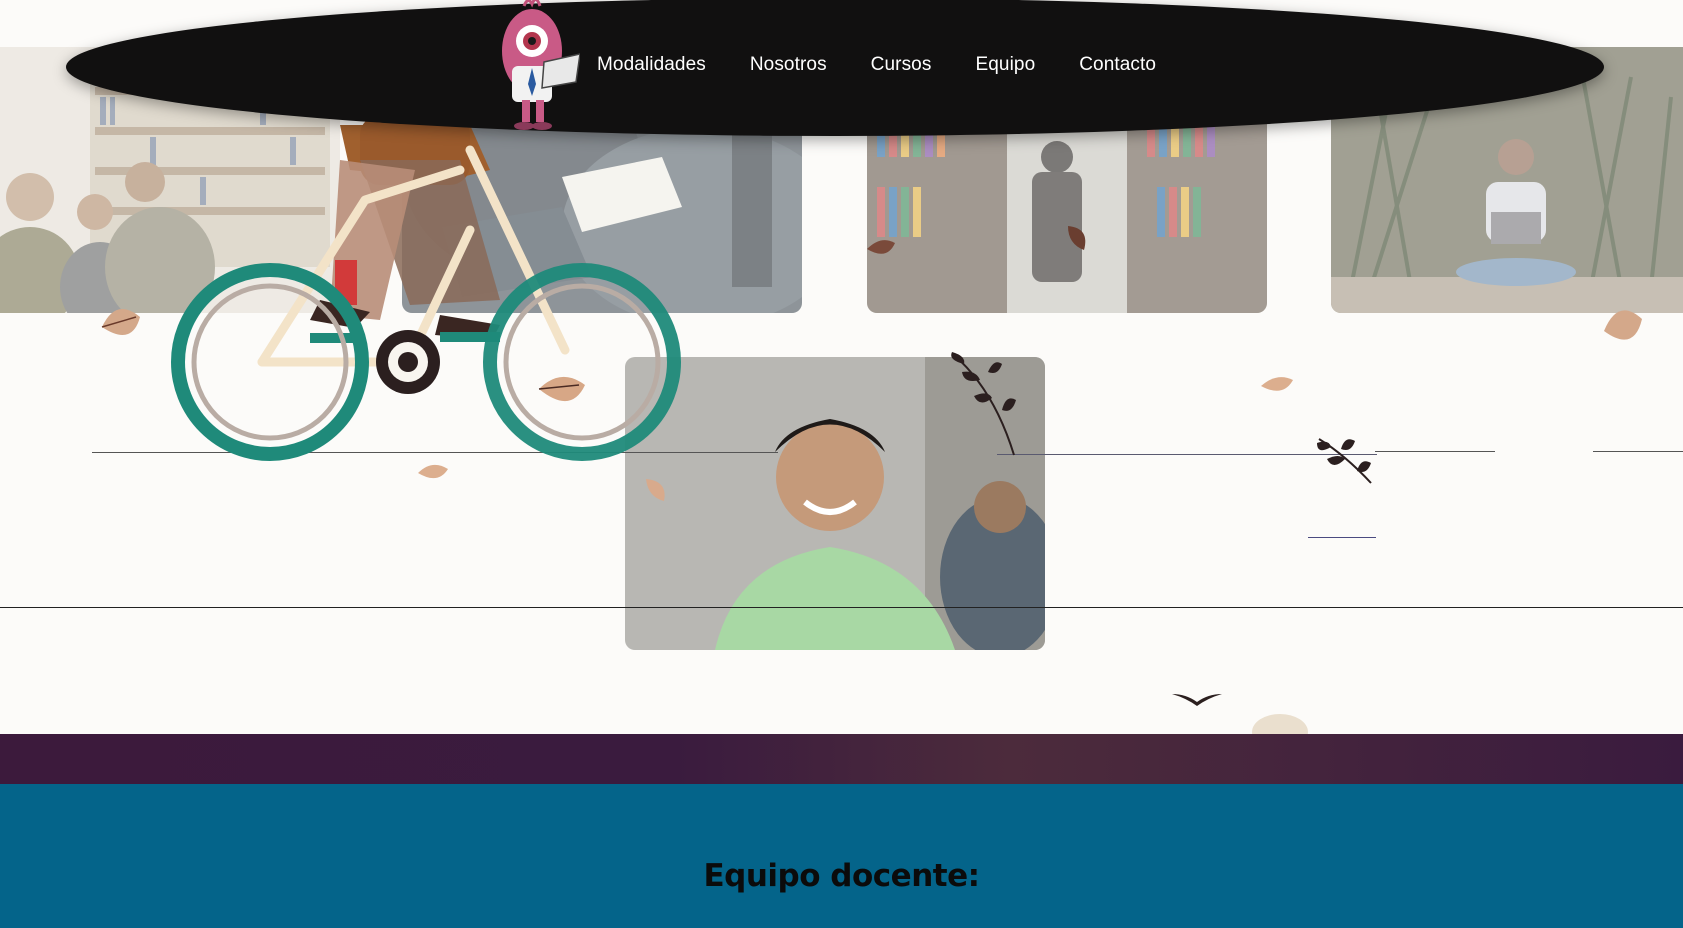  Describe the element at coordinates (1197, 700) in the screenshot. I see `bird-icon` at that location.